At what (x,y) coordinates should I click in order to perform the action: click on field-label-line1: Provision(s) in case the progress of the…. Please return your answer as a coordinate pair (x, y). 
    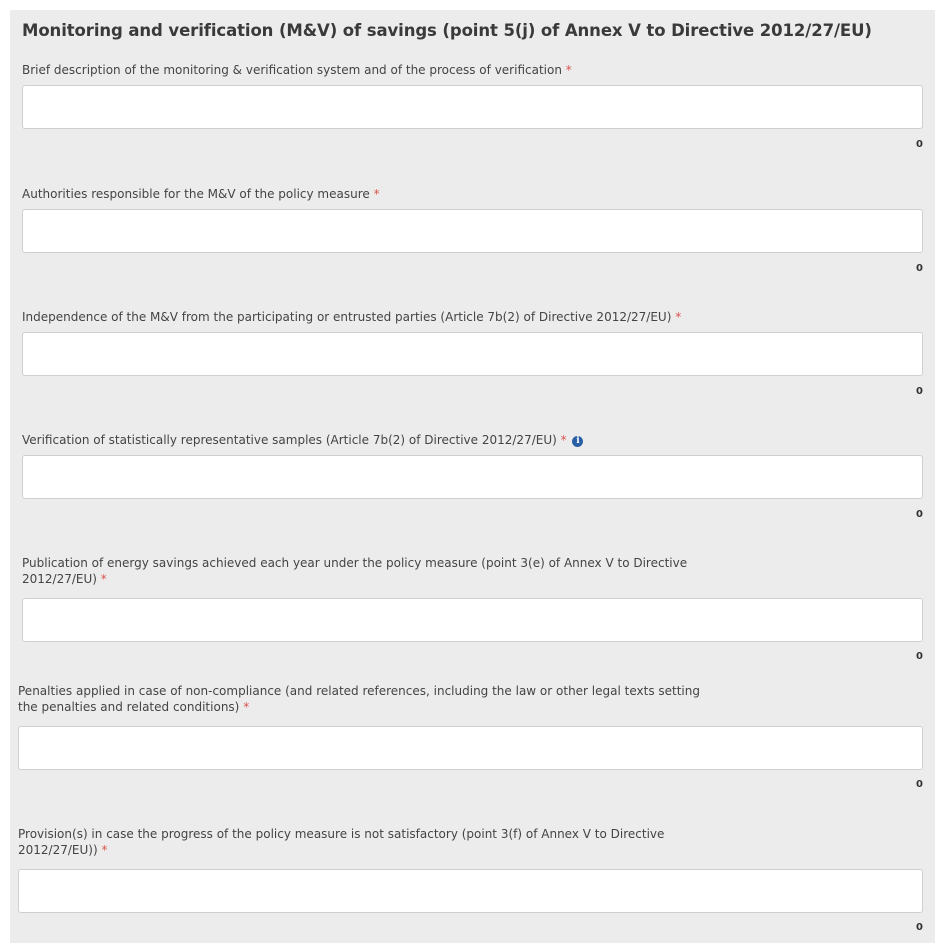
    Looking at the image, I should click on (341, 834).